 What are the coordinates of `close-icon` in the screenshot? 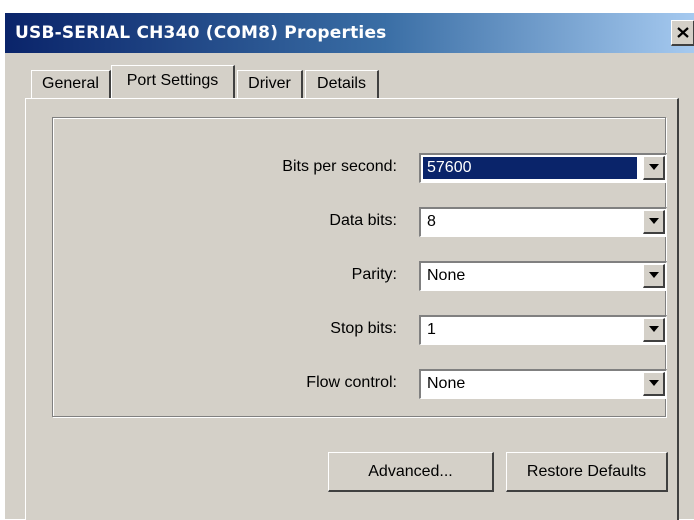 It's located at (683, 32).